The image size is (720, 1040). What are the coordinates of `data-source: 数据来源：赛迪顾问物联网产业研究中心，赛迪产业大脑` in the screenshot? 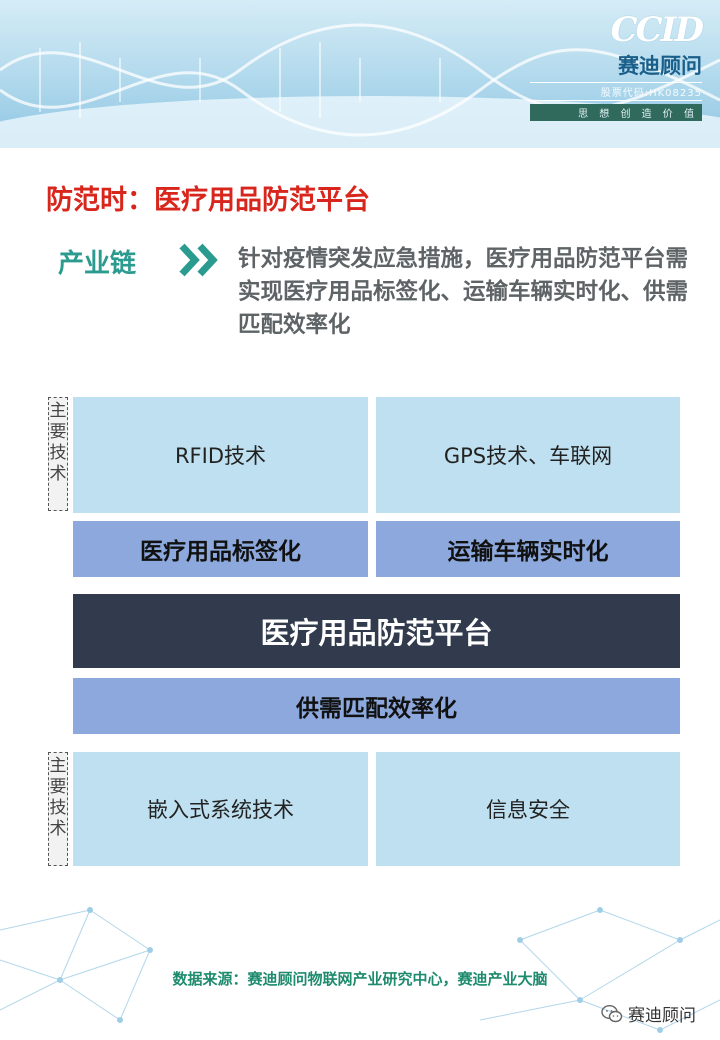 It's located at (360, 979).